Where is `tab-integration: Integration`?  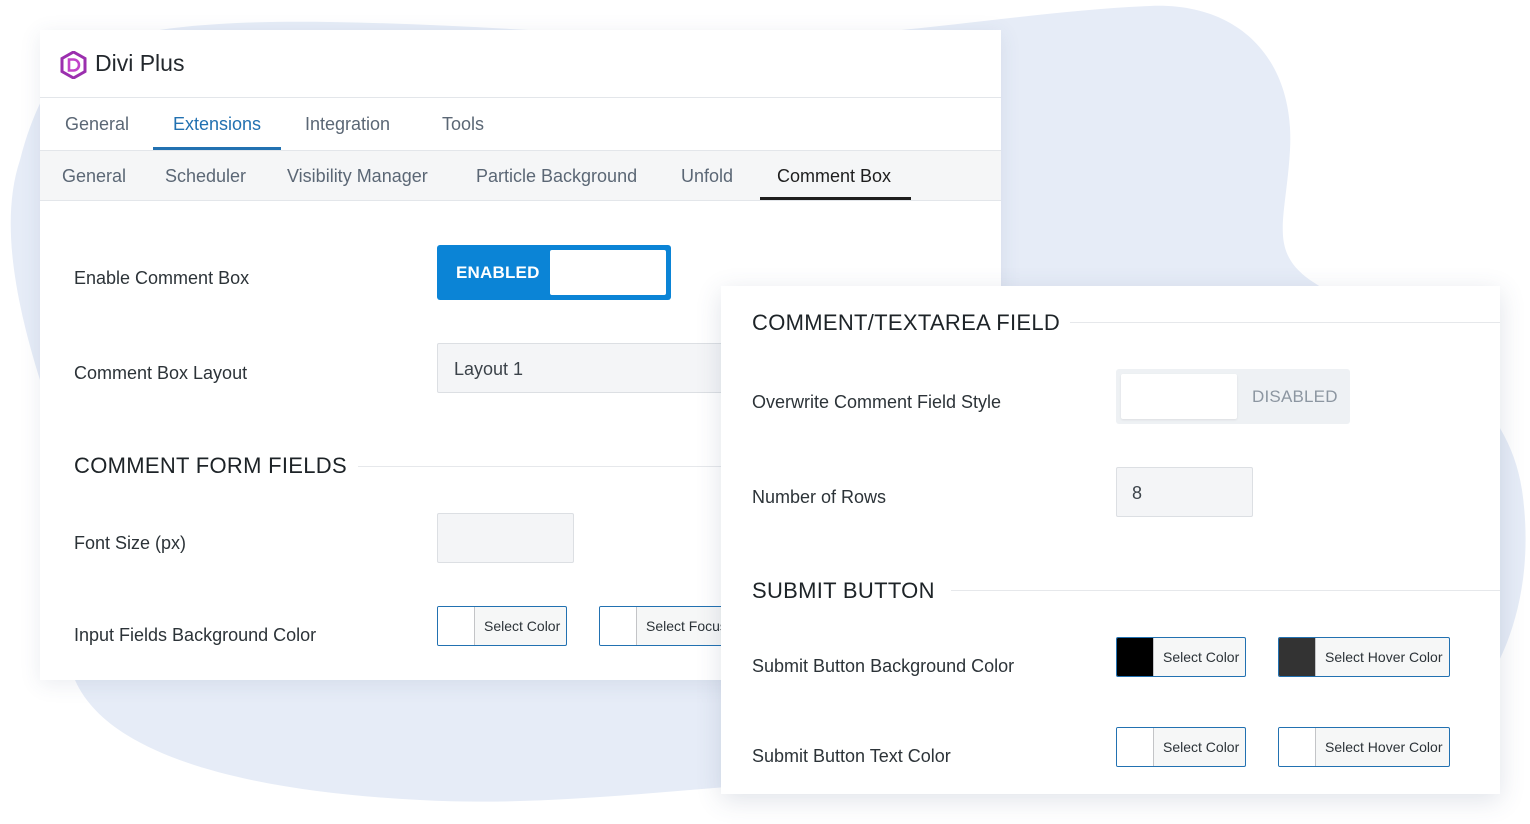
tab-integration: Integration is located at coordinates (347, 124).